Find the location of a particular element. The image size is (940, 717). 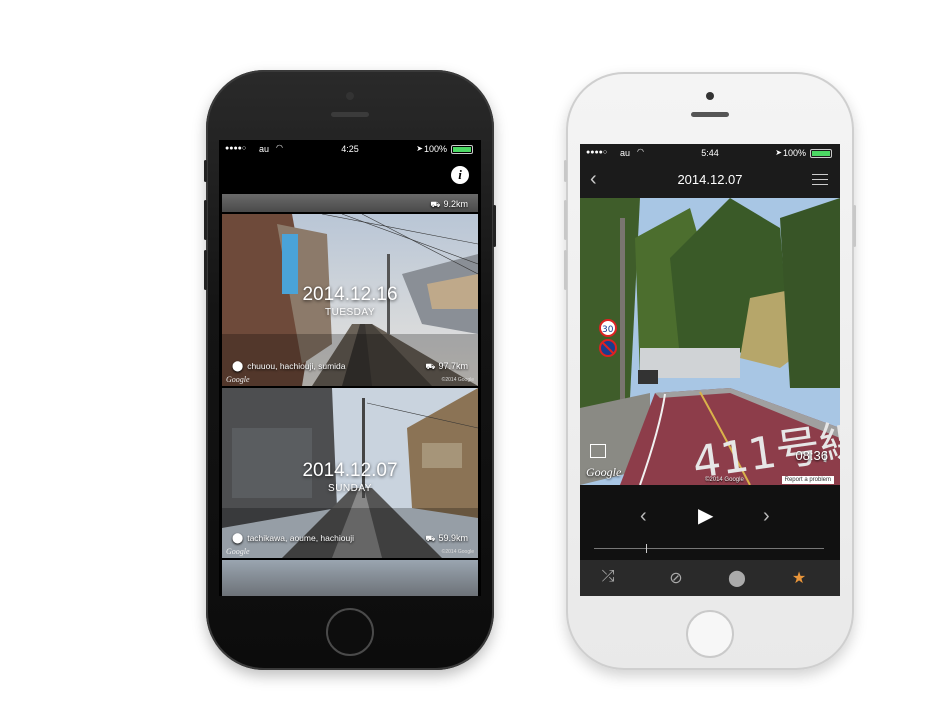

progress-track is located at coordinates (709, 548).